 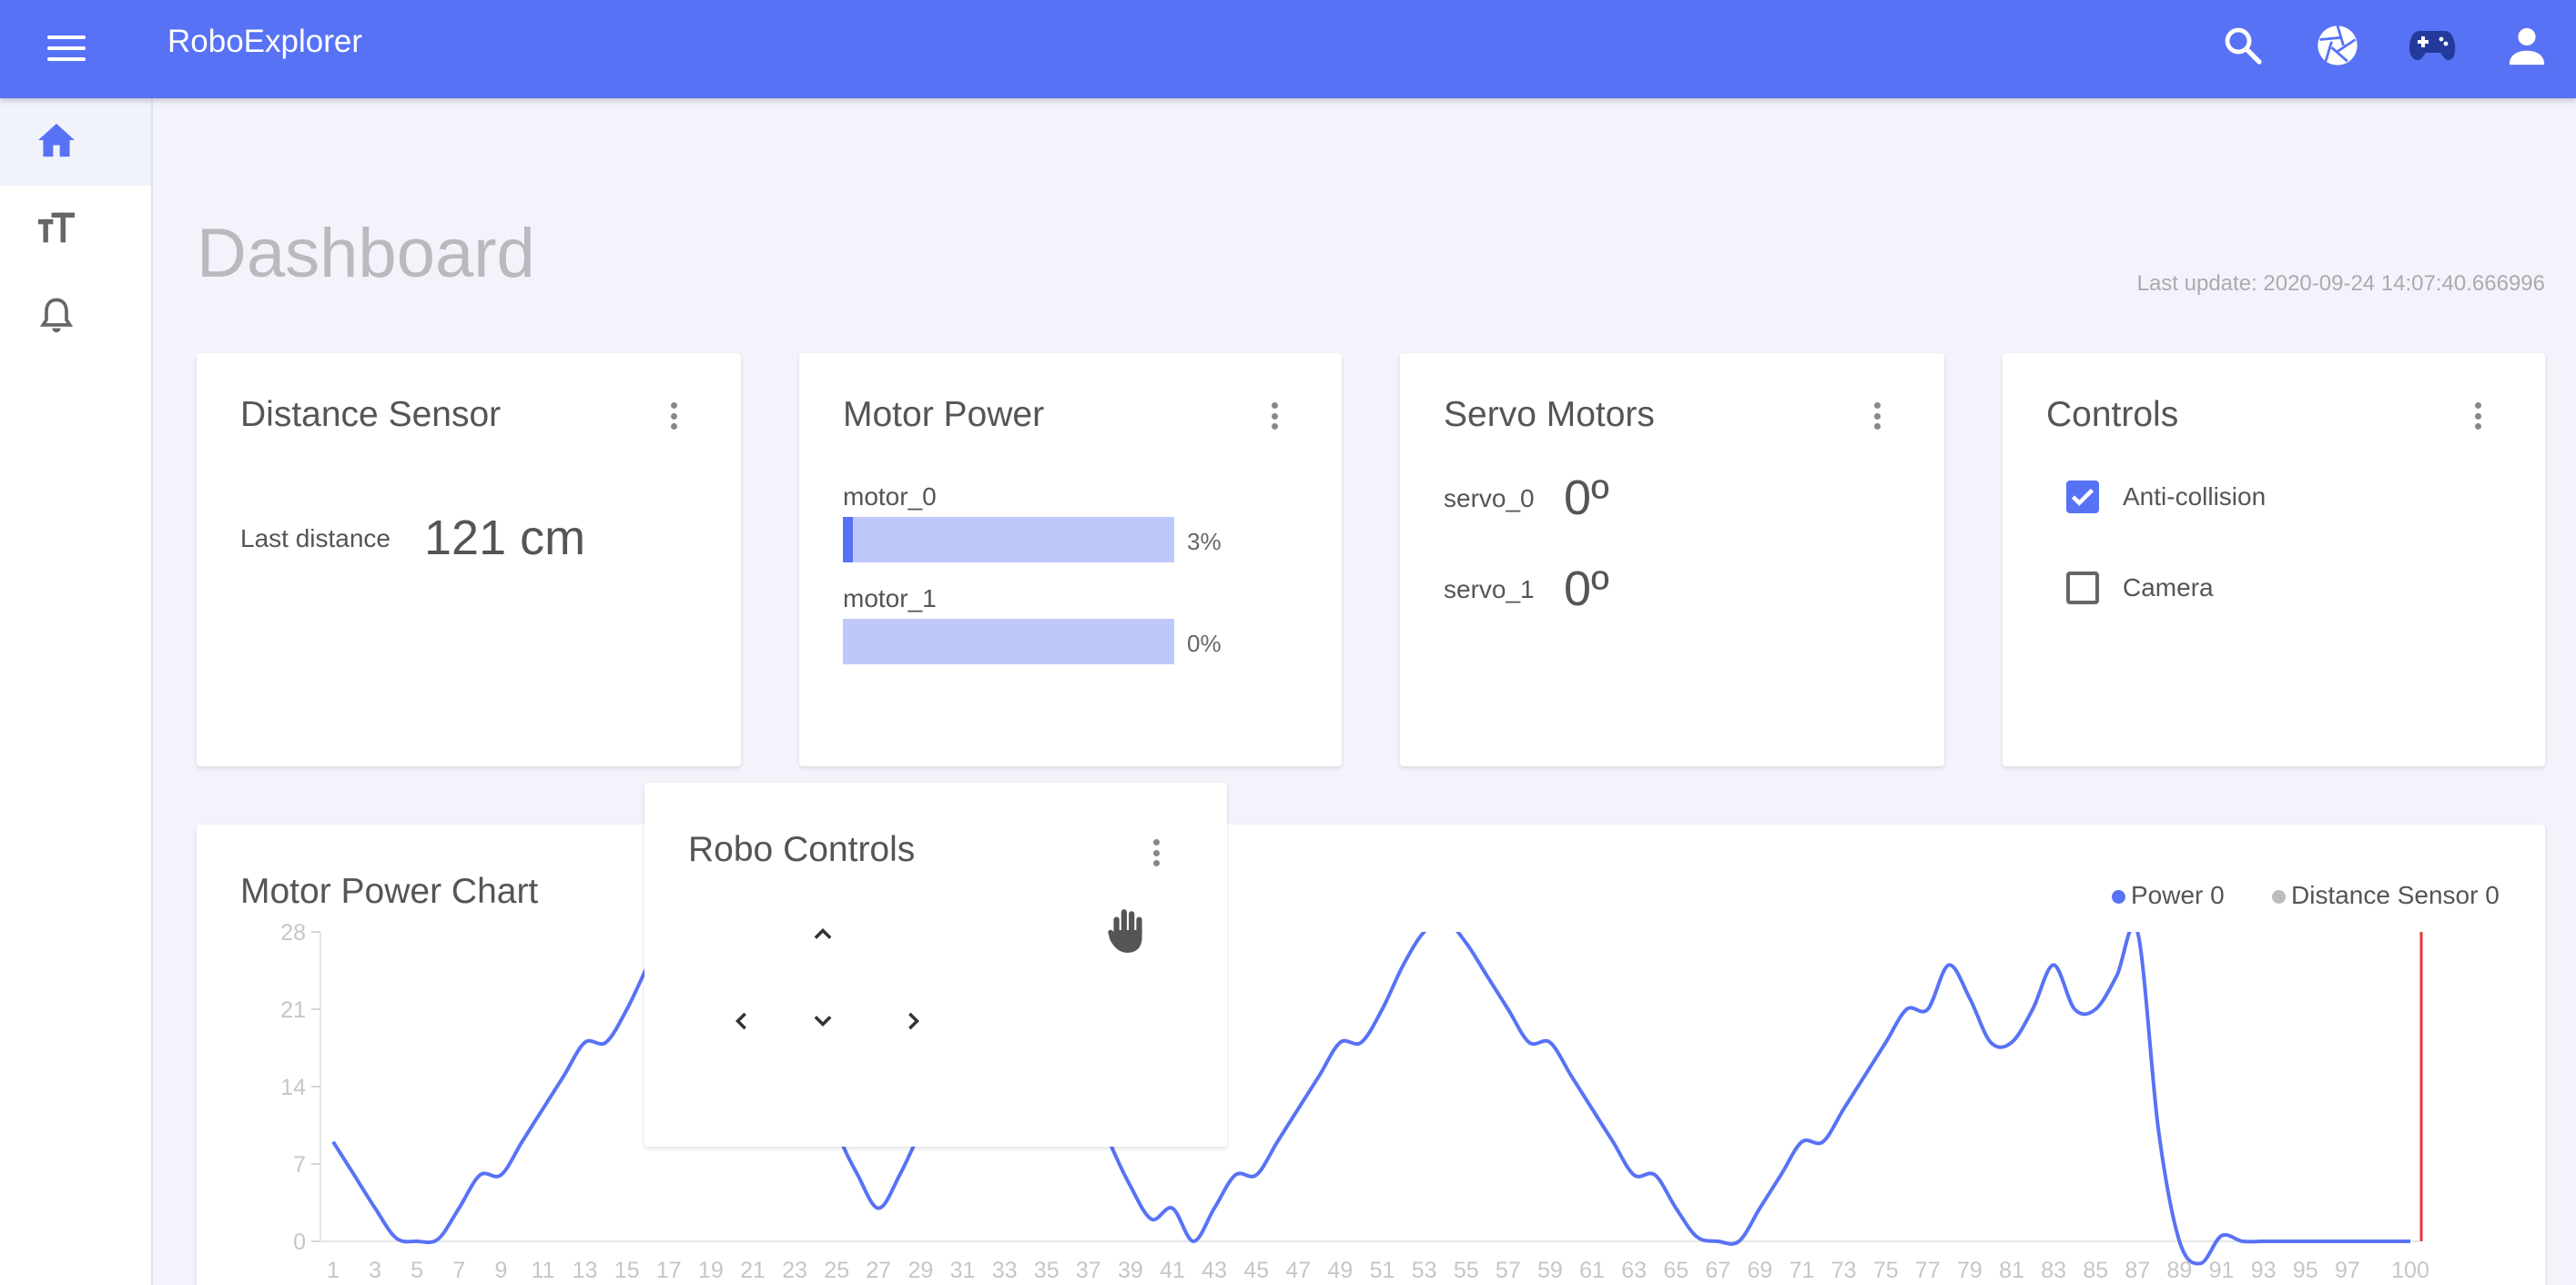 What do you see at coordinates (1550, 1270) in the screenshot?
I see `x-tick-label: 59` at bounding box center [1550, 1270].